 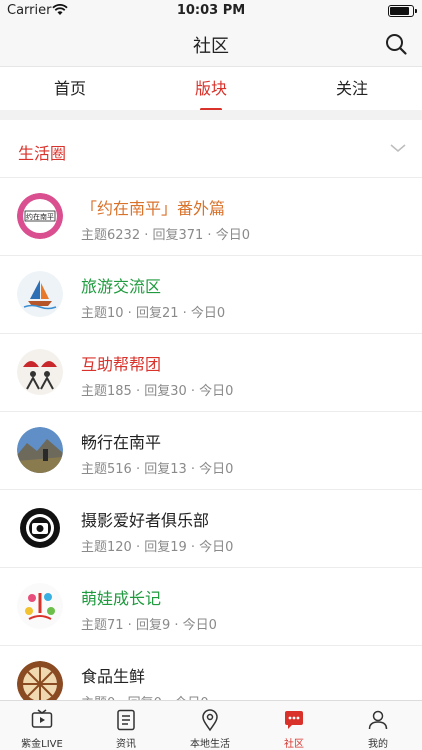 I want to click on board-name: 互助帮帮团, so click(x=121, y=364).